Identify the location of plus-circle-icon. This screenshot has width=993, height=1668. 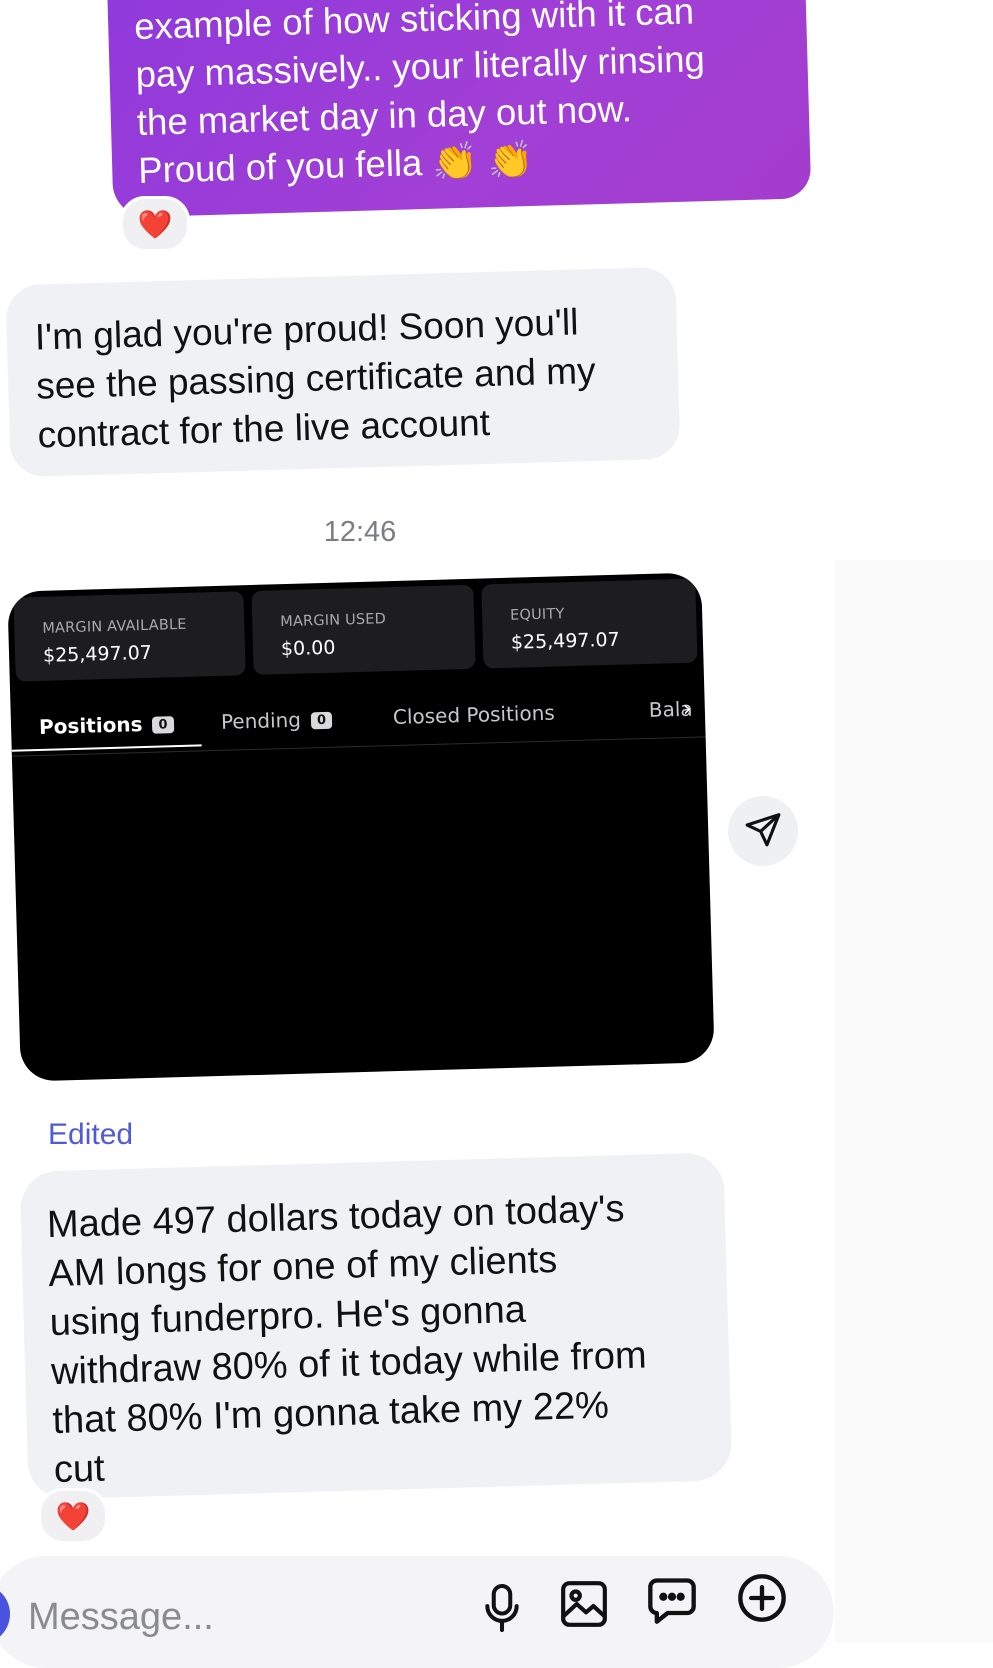
(762, 1600).